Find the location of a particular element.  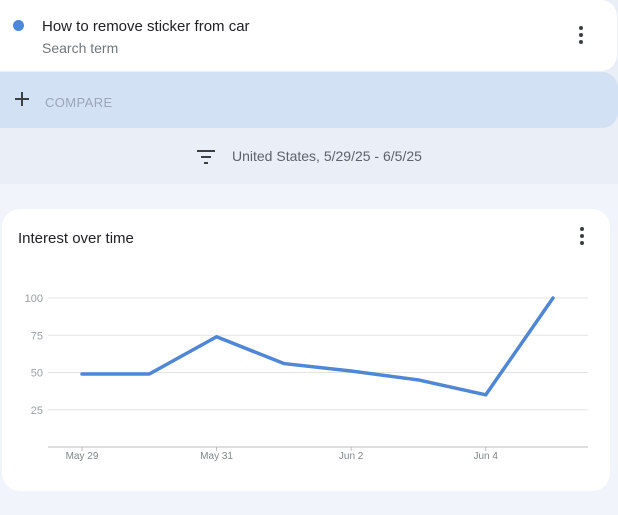

y-tick-label: 25 is located at coordinates (37, 411).